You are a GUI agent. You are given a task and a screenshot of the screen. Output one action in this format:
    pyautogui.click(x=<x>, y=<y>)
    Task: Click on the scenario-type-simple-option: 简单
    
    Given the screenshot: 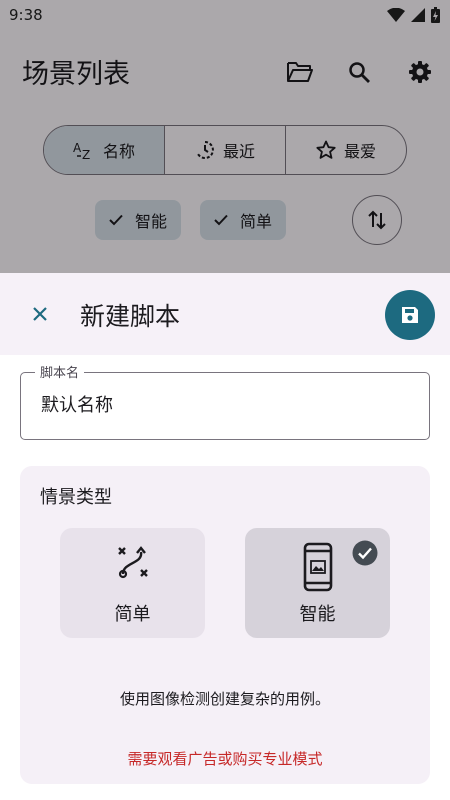 What is the action you would take?
    pyautogui.click(x=132, y=583)
    